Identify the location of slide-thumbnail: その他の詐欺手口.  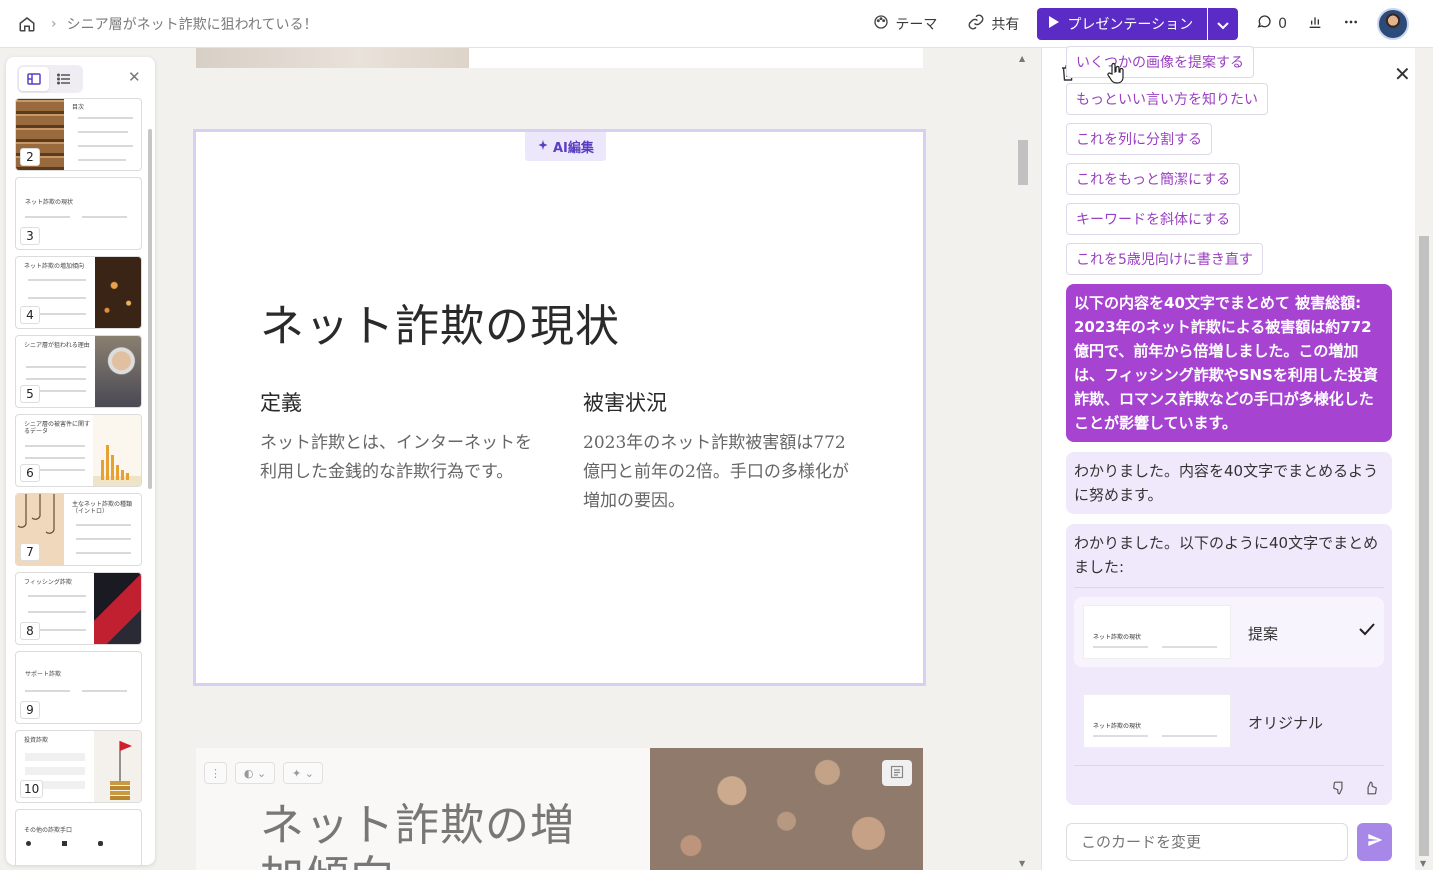
(78, 837).